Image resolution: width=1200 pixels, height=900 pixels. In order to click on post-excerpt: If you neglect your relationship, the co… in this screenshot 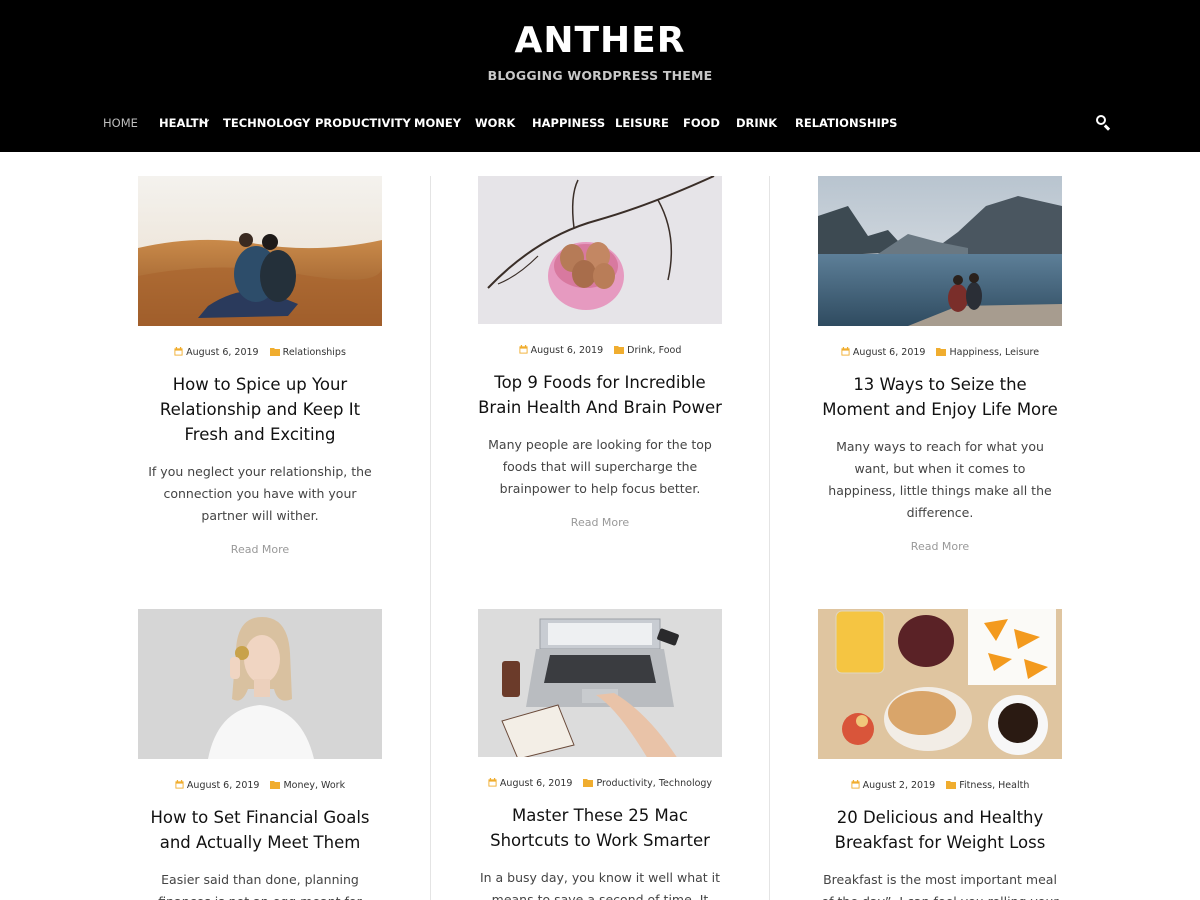, I will do `click(260, 493)`.